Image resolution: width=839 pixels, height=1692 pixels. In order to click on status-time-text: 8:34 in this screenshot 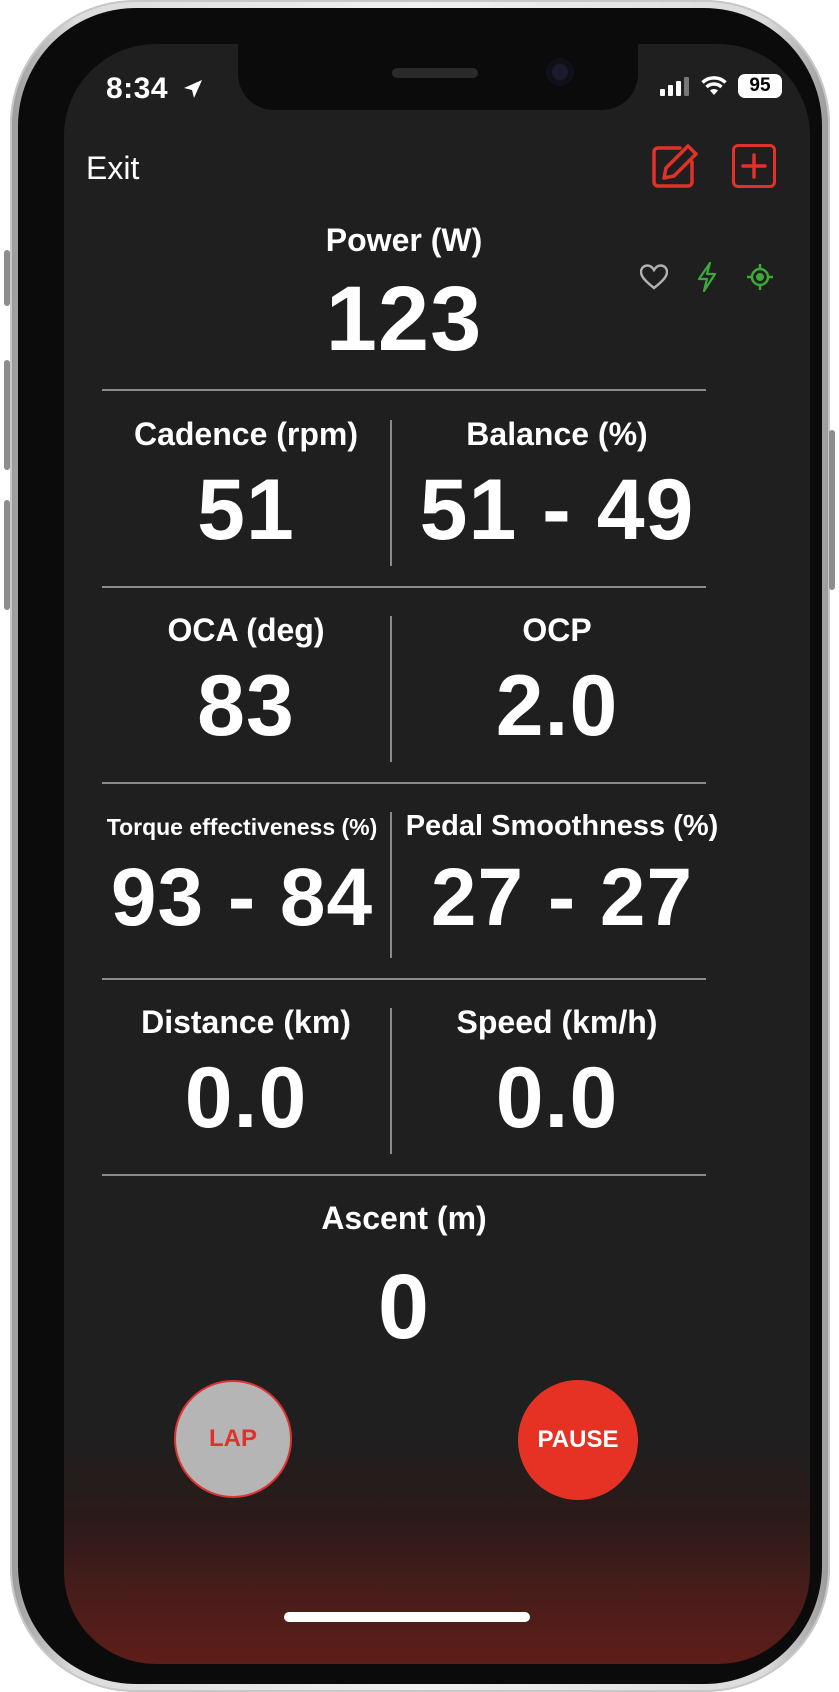, I will do `click(137, 88)`.